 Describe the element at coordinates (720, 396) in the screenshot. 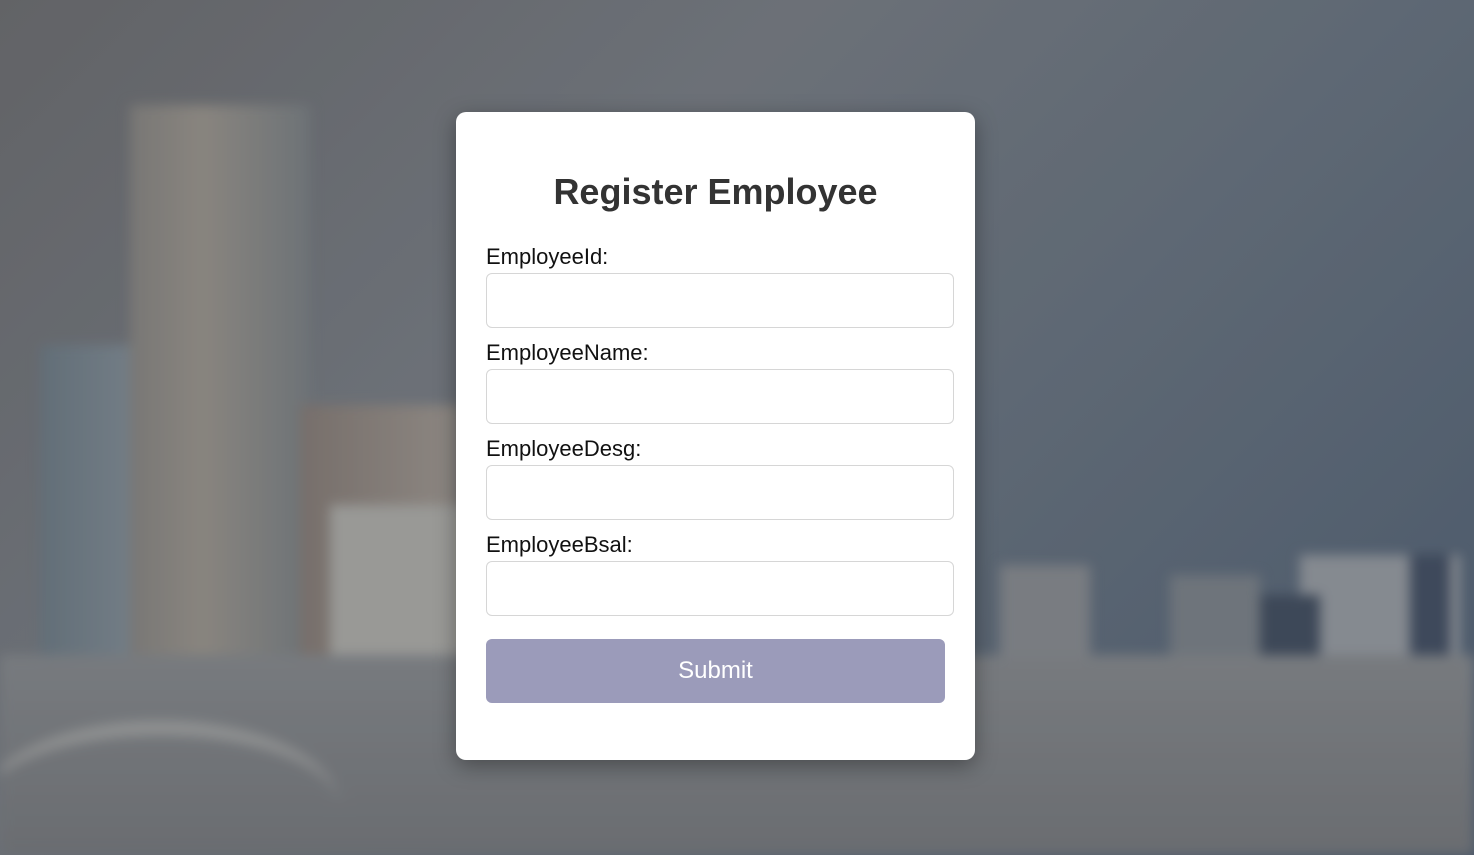

I see `employee-name-input` at that location.